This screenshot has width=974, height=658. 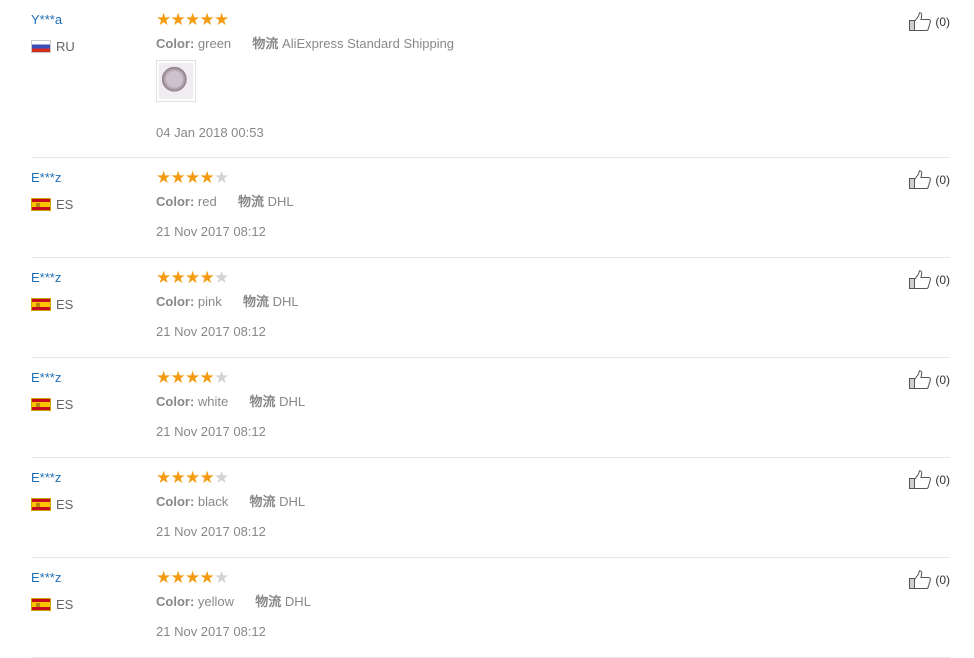 What do you see at coordinates (53, 46) in the screenshot?
I see `reviewer-country: RU` at bounding box center [53, 46].